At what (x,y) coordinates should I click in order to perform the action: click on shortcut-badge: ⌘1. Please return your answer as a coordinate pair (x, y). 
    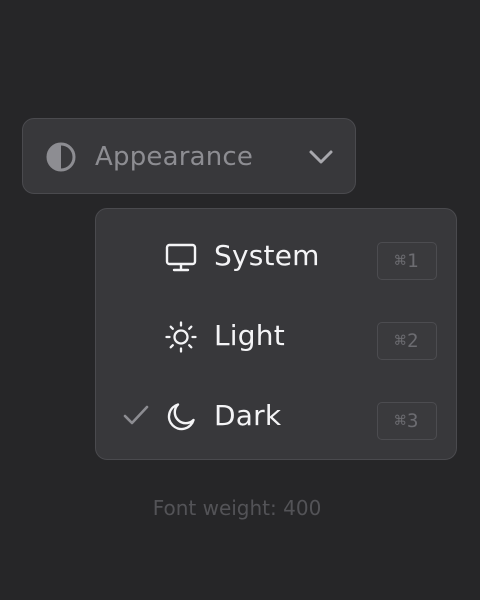
    Looking at the image, I should click on (407, 261).